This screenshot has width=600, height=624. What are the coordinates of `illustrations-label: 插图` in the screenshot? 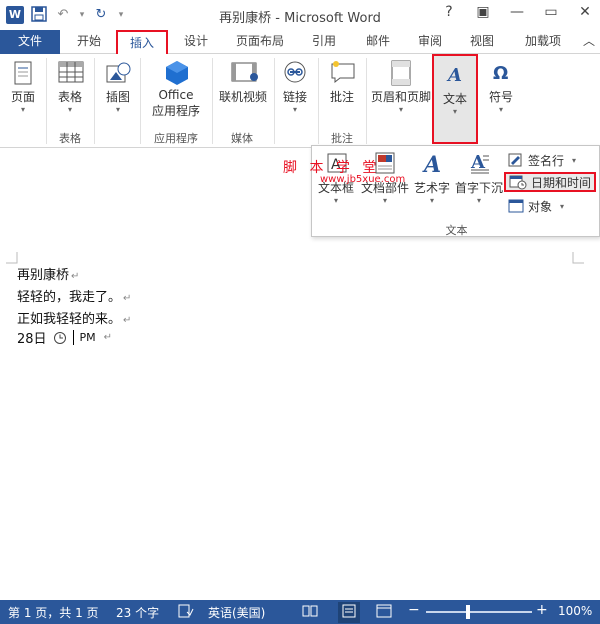 It's located at (117, 97).